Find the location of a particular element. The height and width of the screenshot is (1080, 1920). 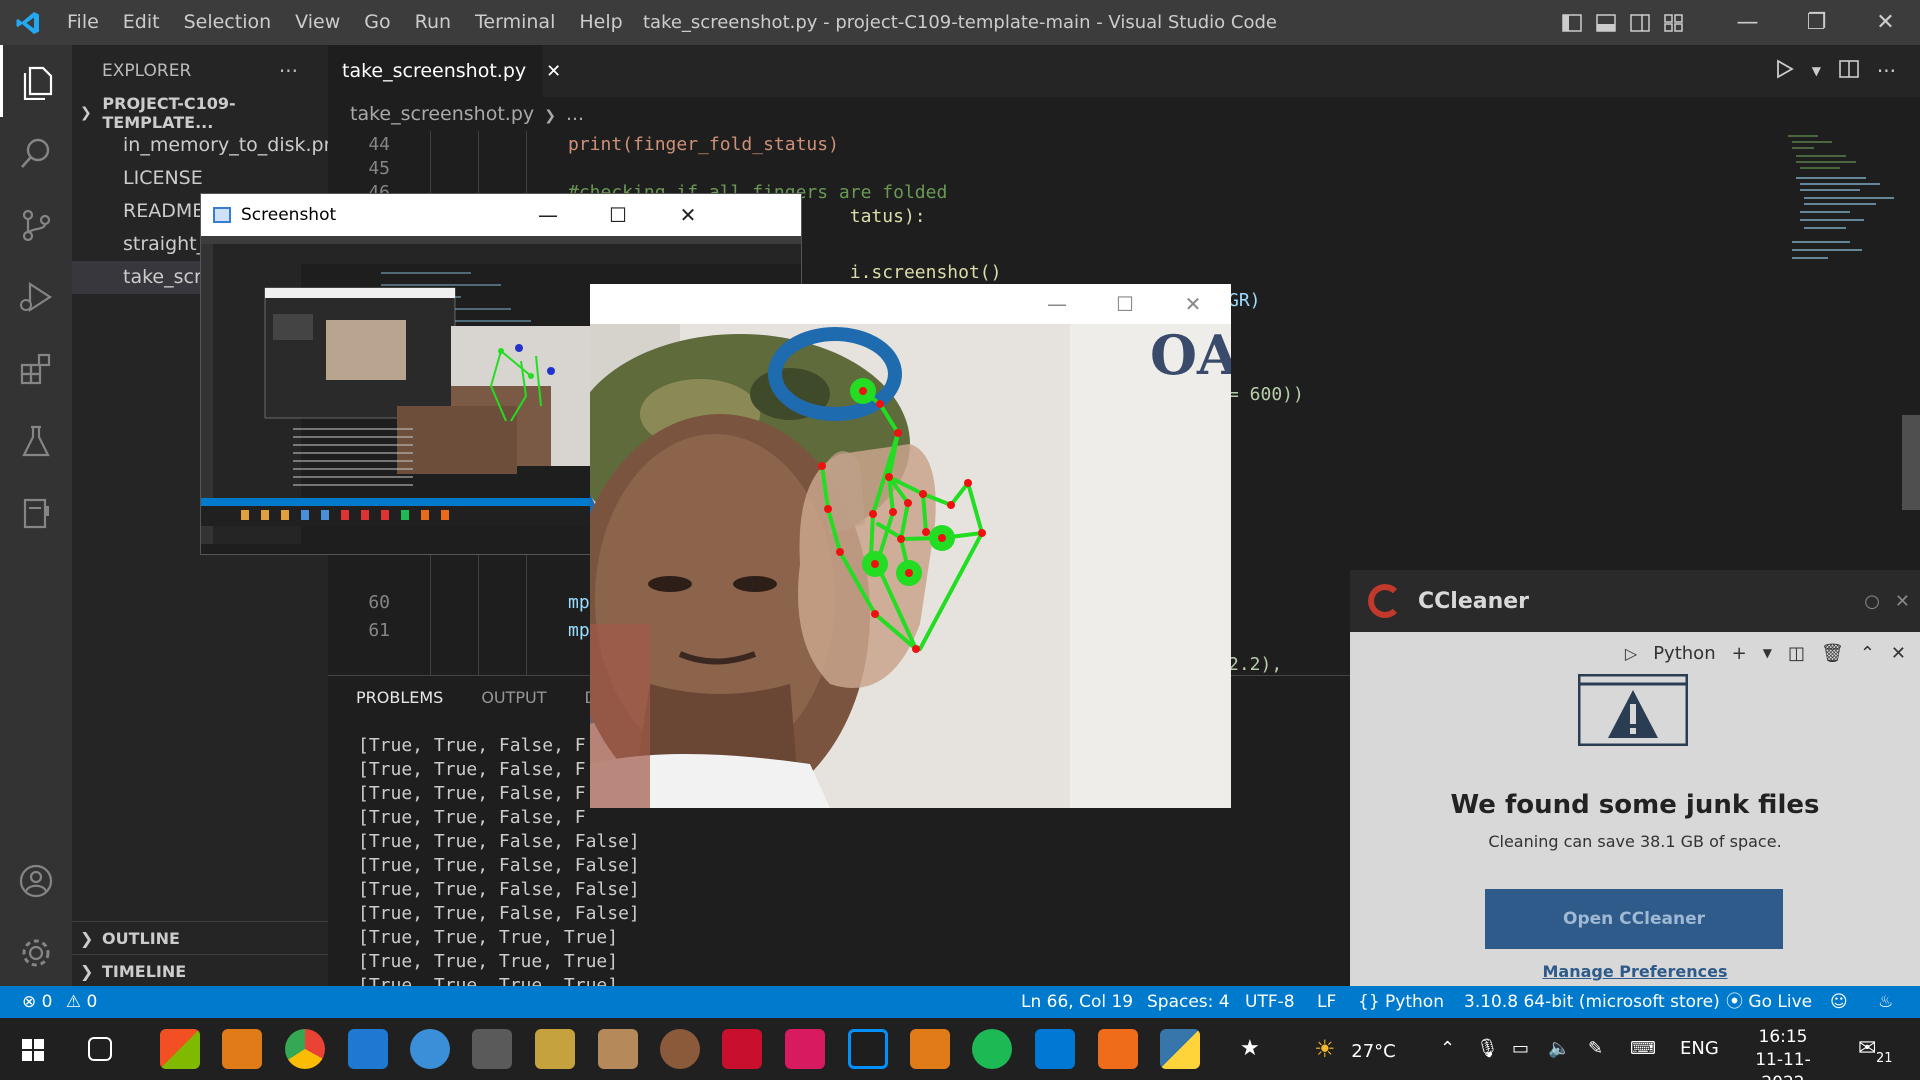

file-item: in_memory_to_disk.png is located at coordinates (200, 145).